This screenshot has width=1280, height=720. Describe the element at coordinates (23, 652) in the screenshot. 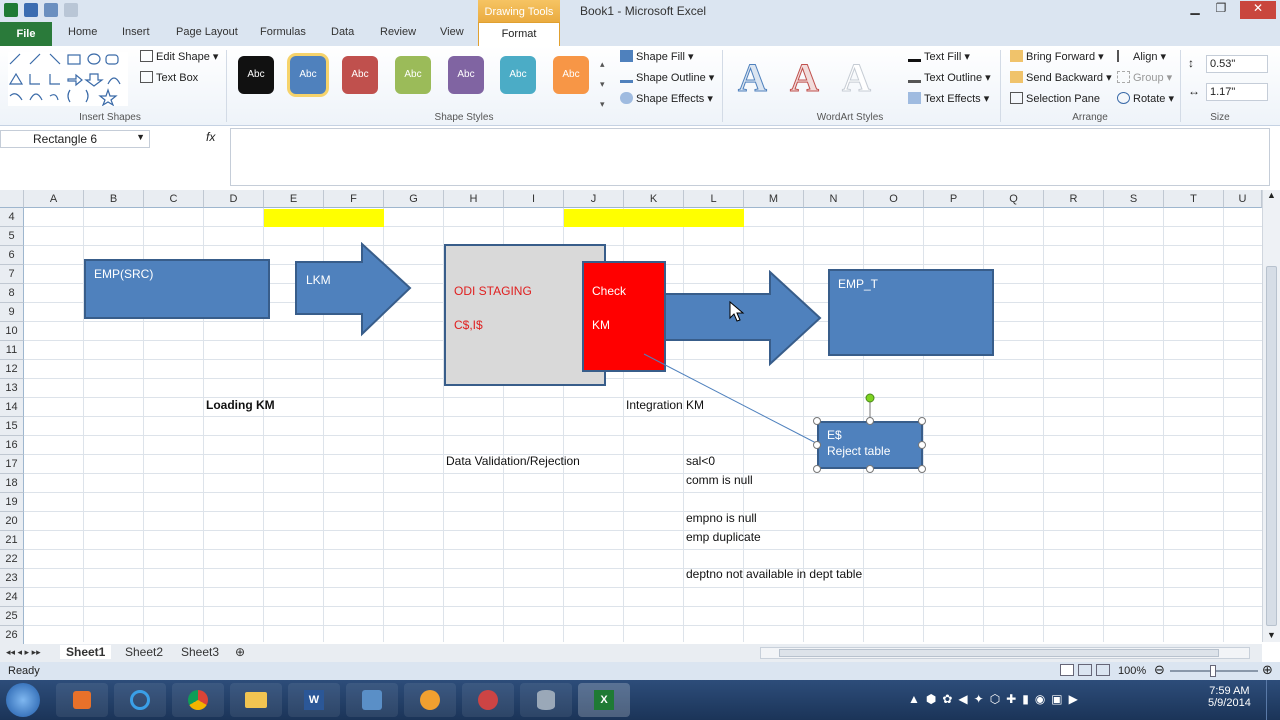

I see `sheet-nav-icons: ◂◂ ◂ ▸ ▸▸` at that location.